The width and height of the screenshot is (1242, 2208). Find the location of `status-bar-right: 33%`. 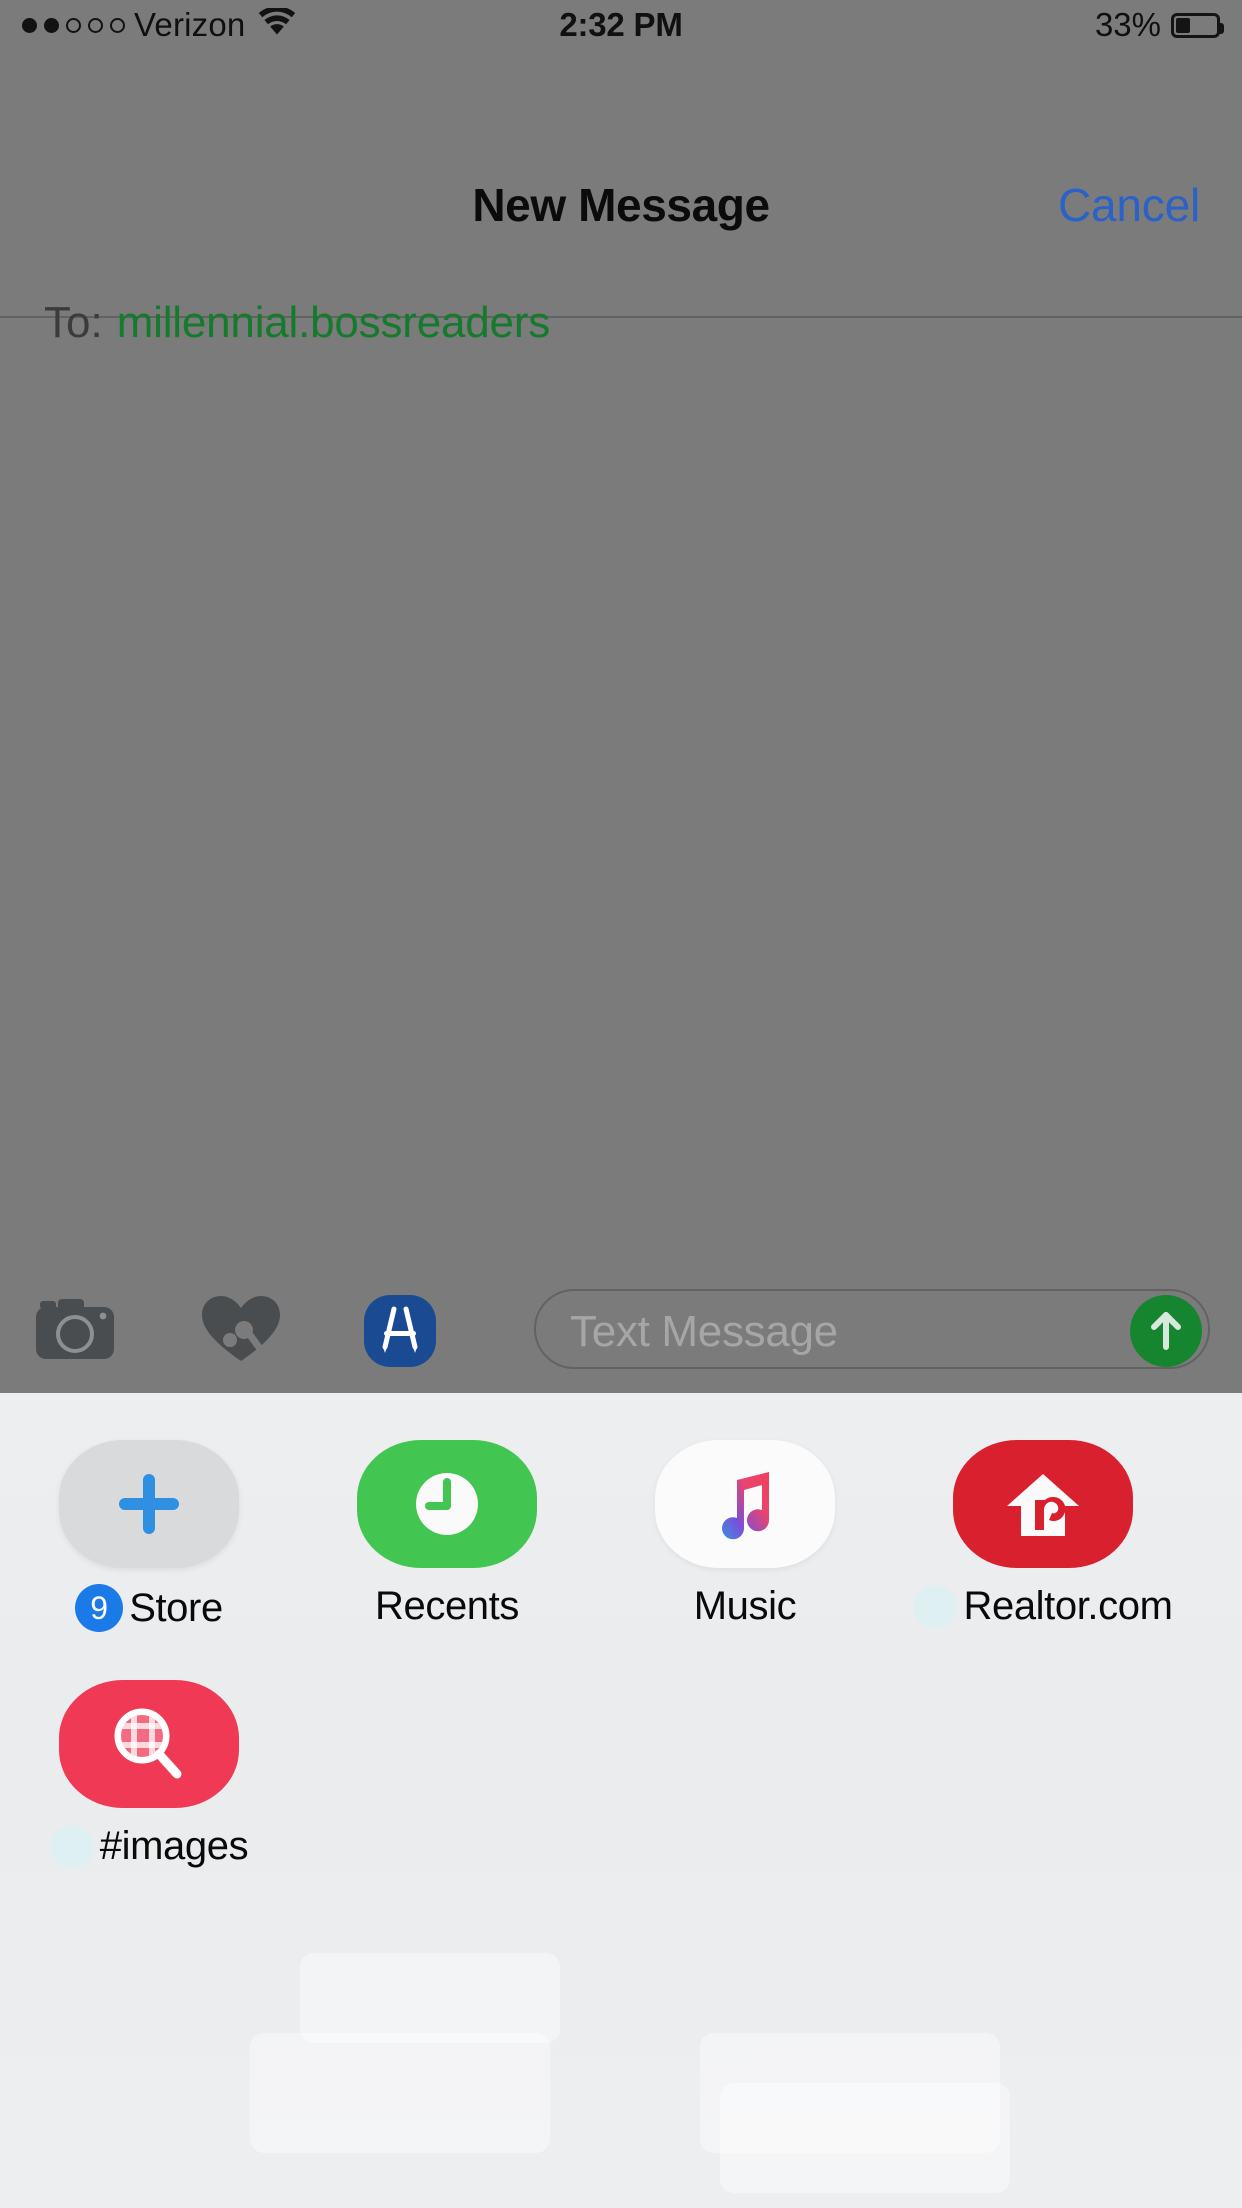

status-bar-right: 33% is located at coordinates (1159, 25).